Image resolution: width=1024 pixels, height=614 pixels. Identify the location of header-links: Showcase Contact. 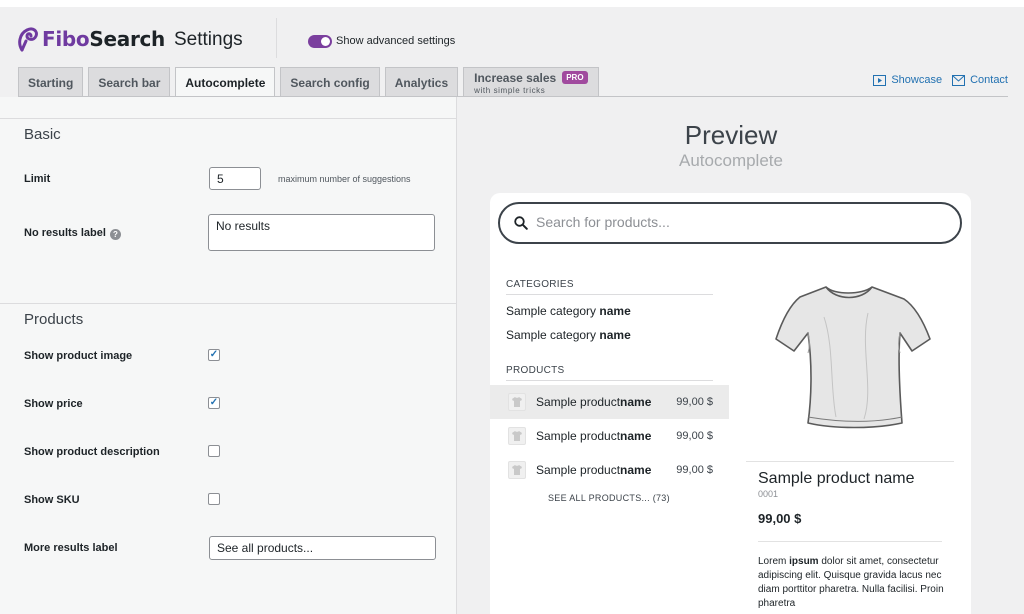
(940, 80).